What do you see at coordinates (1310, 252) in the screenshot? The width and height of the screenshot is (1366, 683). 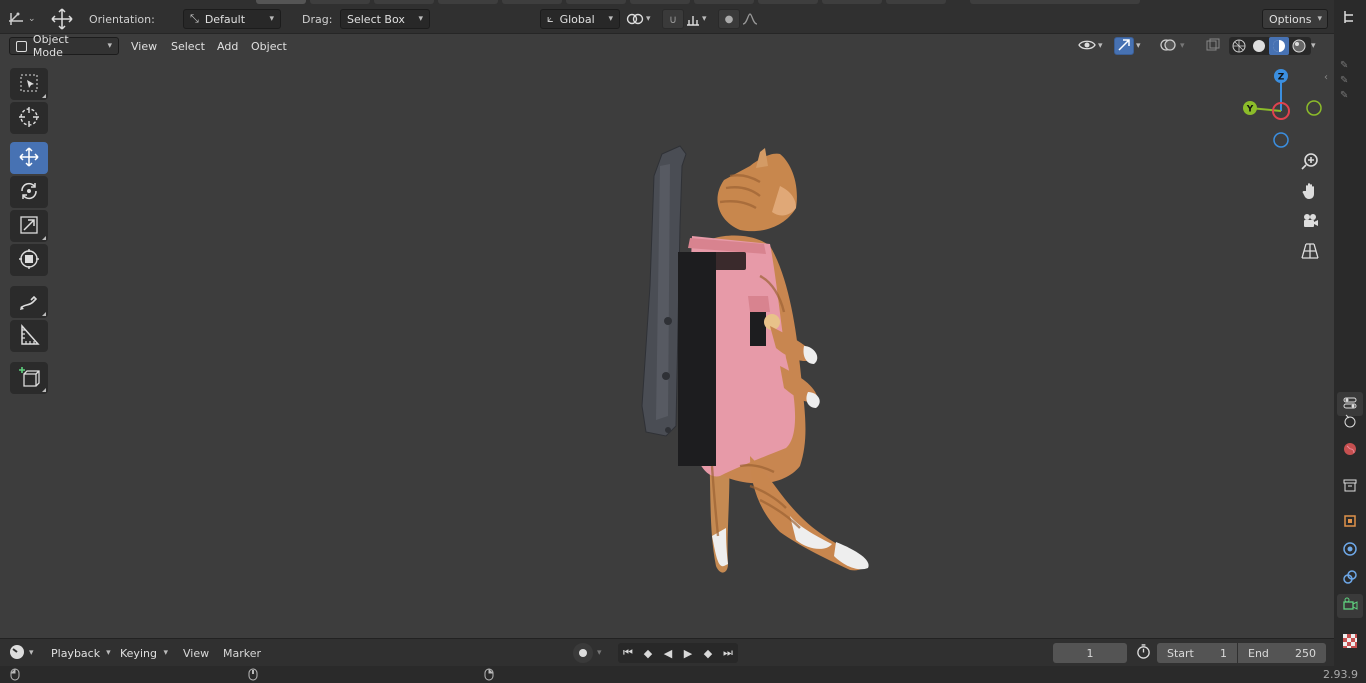 I see `perspective-toggle-button` at bounding box center [1310, 252].